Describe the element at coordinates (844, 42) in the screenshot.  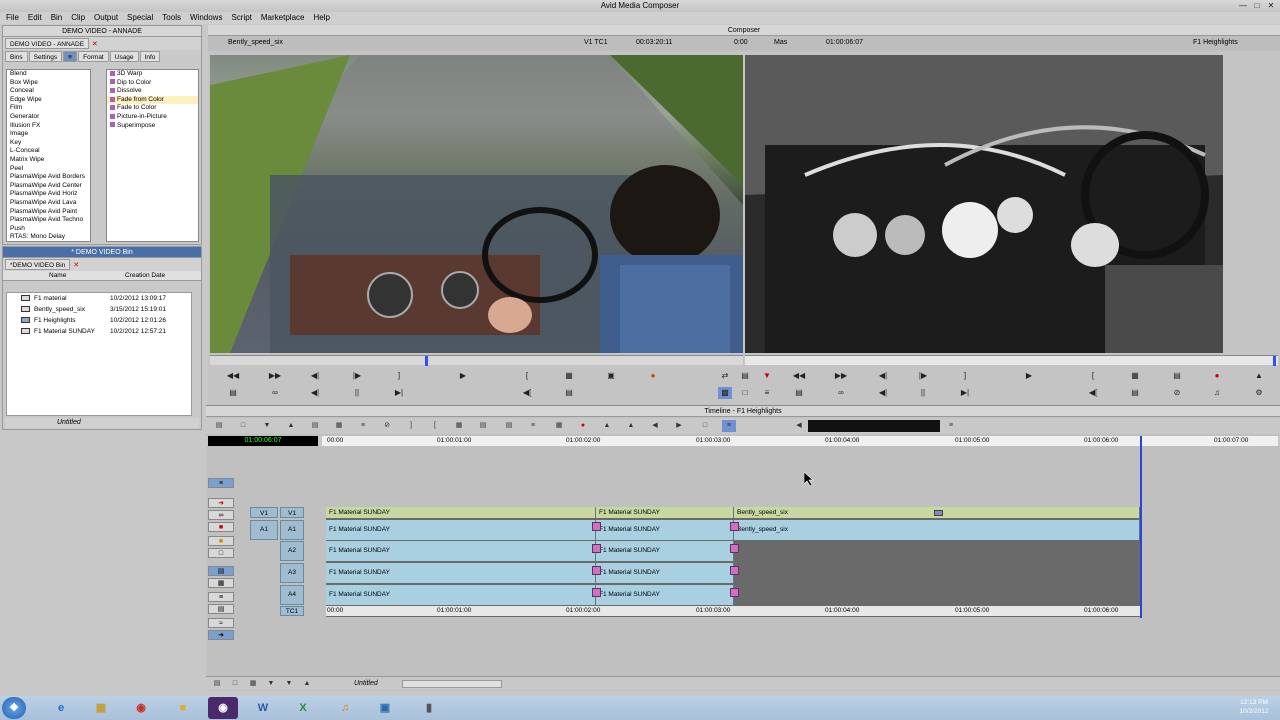
I see `mas-timecode: 01:00:06:07` at that location.